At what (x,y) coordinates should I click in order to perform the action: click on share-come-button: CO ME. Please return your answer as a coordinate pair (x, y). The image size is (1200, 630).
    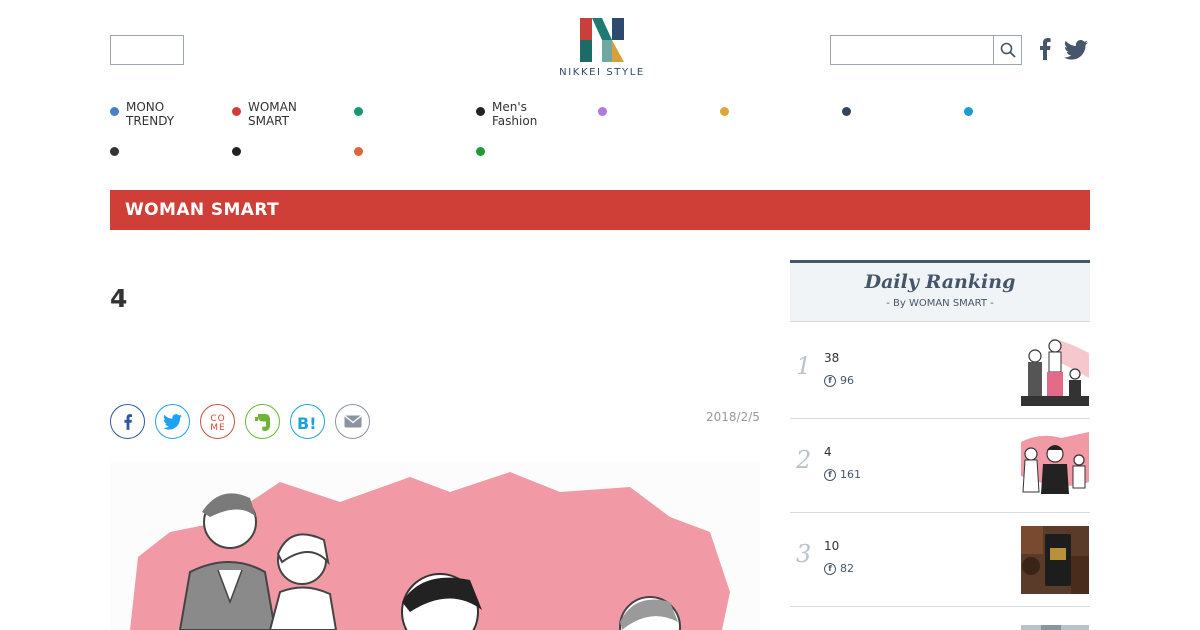
    Looking at the image, I should click on (217, 421).